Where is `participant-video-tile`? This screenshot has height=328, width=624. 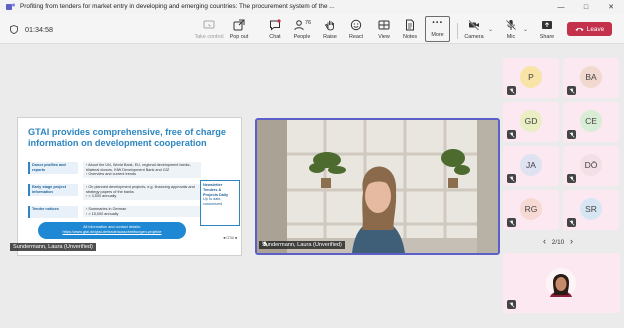
participant-video-tile is located at coordinates (561, 283).